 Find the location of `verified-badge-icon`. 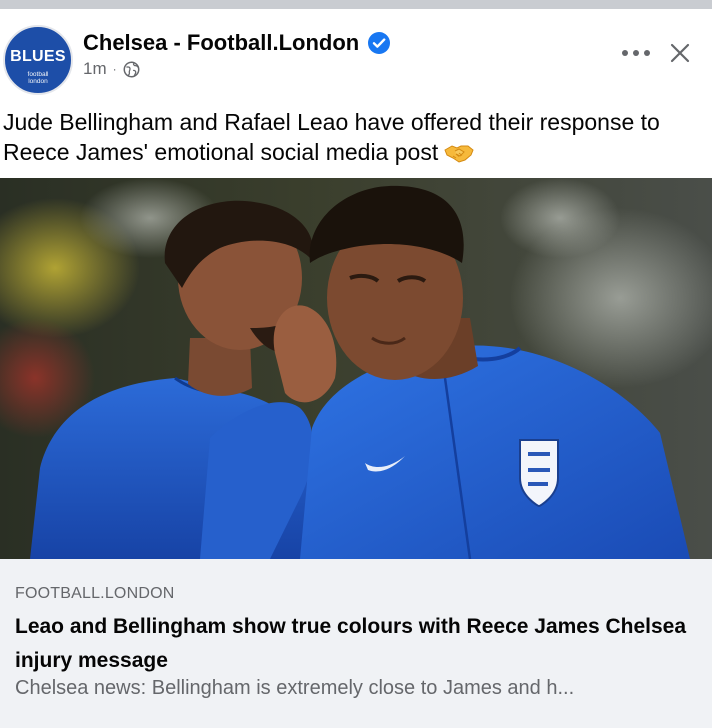

verified-badge-icon is located at coordinates (379, 43).